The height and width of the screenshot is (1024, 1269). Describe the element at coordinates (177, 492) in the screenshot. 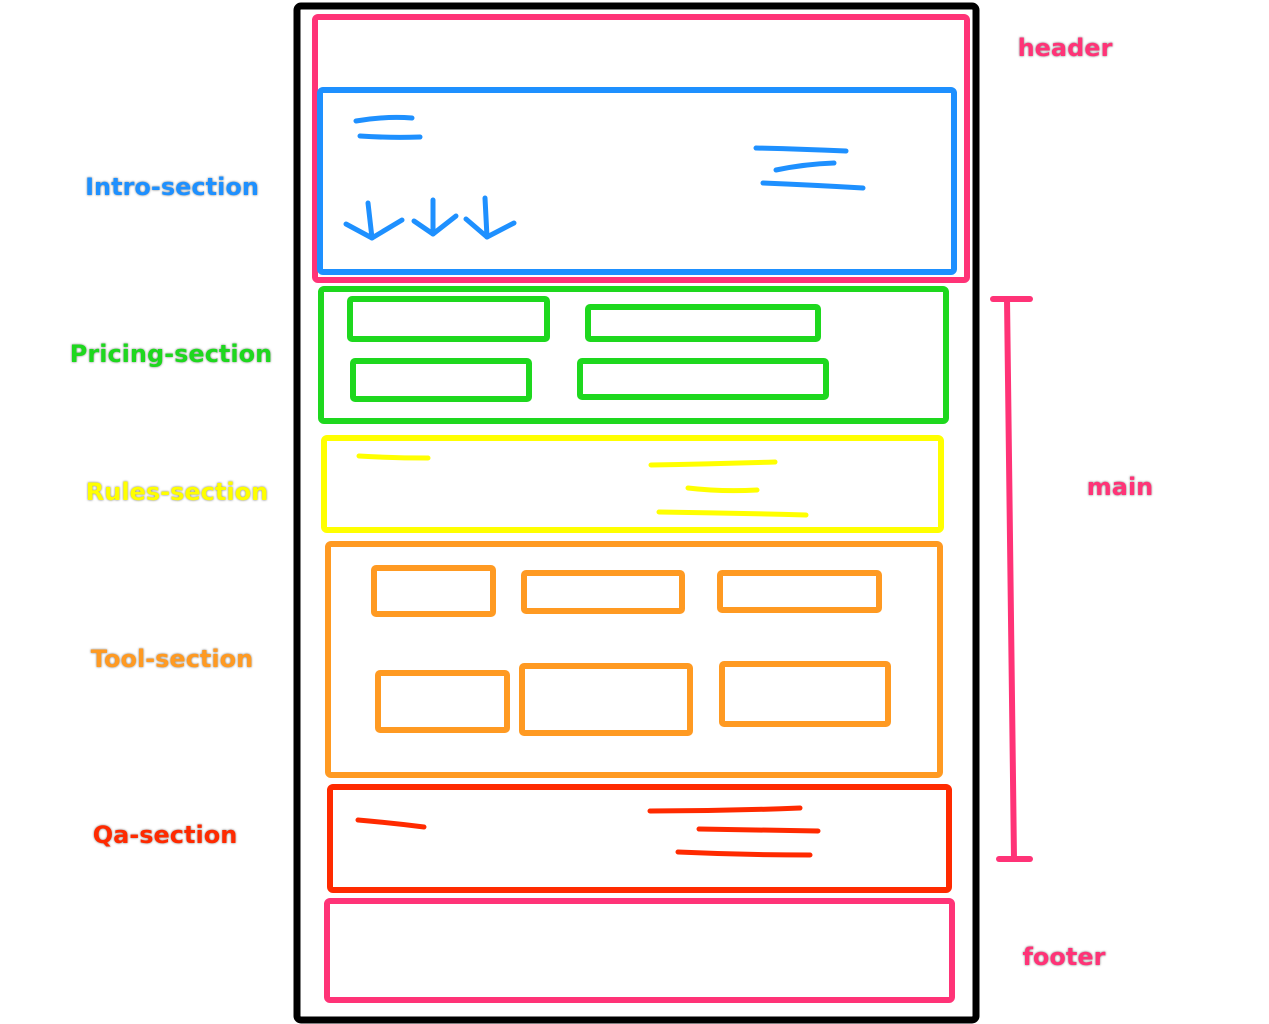

I see `rules-section-label: Rules-section` at that location.